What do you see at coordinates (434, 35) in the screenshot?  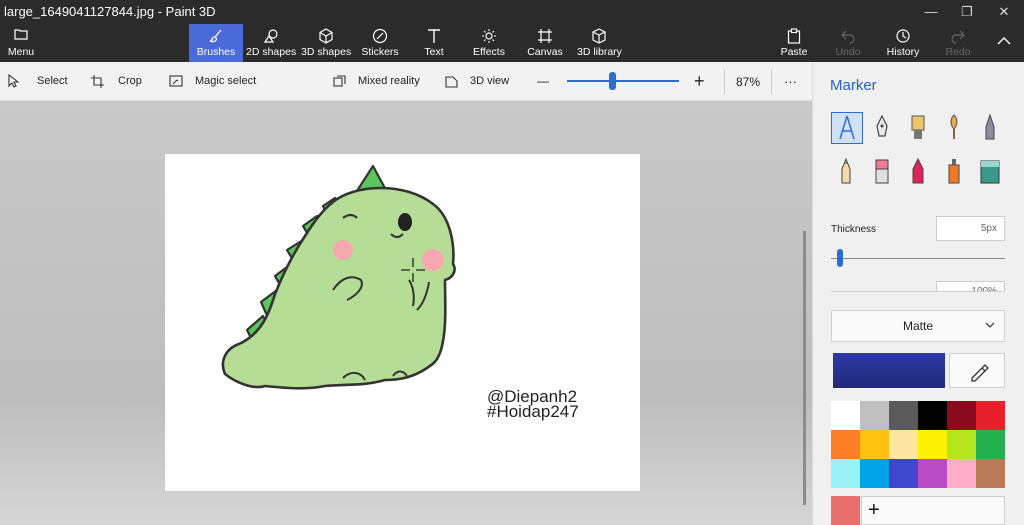 I see `text-icon` at bounding box center [434, 35].